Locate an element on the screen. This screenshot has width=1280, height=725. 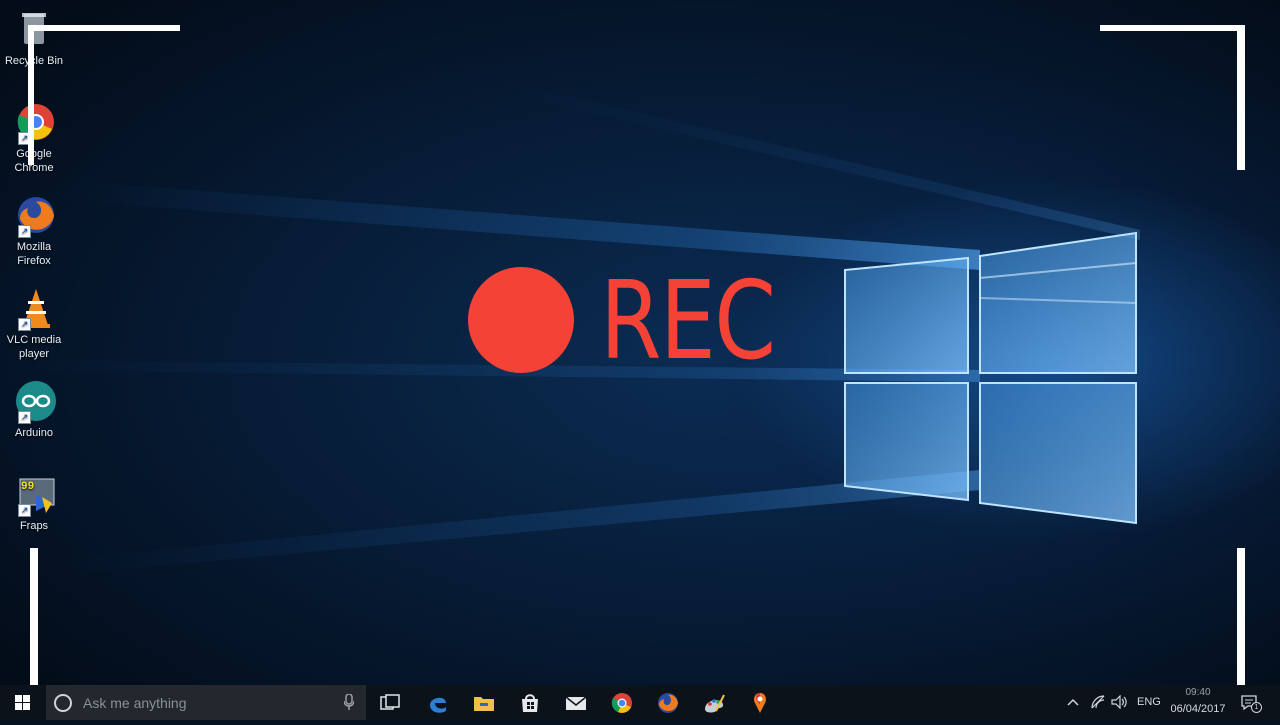
task-view-icon is located at coordinates (390, 703).